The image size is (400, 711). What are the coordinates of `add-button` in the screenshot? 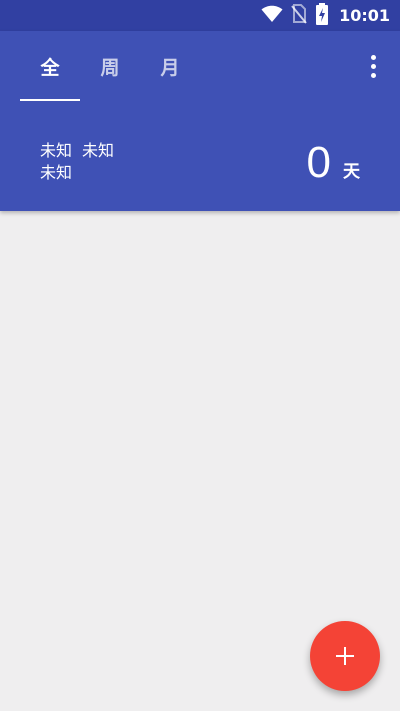 It's located at (345, 656).